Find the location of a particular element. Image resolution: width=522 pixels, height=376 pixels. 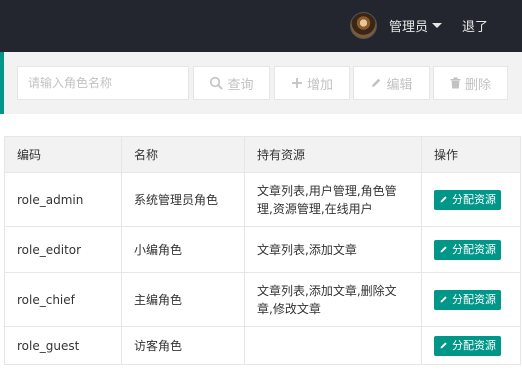

chevron-down-icon is located at coordinates (437, 25).